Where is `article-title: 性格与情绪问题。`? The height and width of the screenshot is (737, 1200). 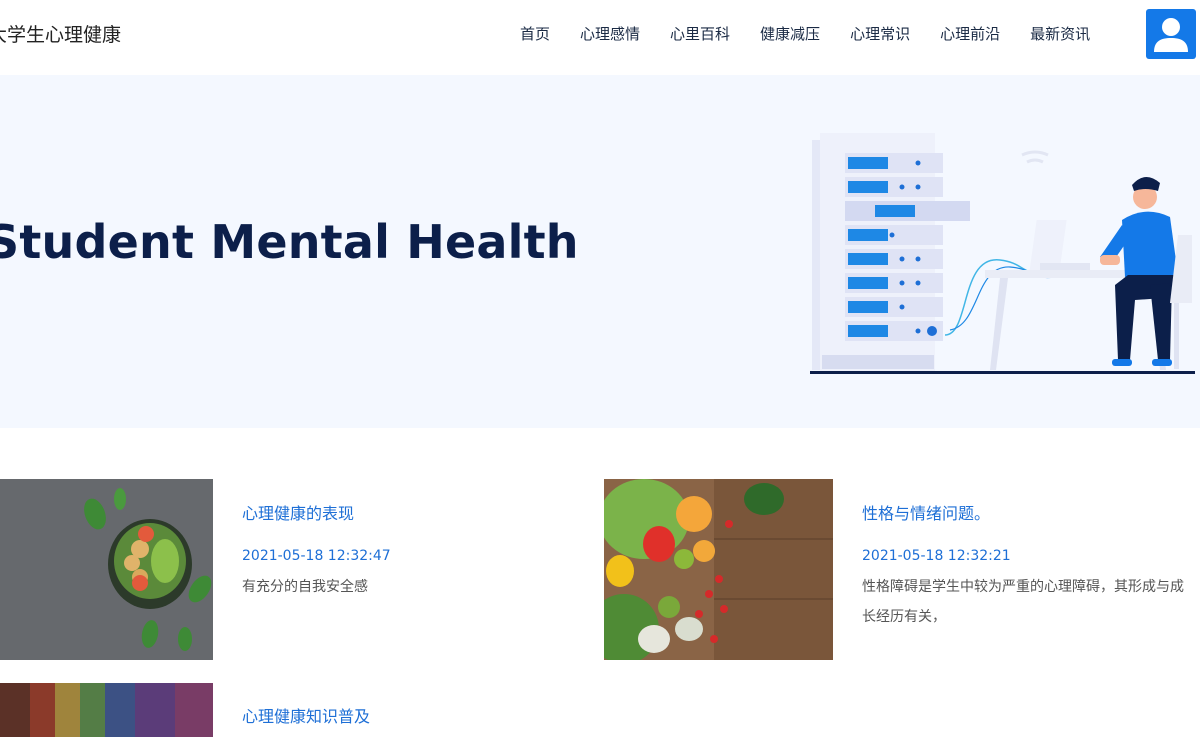 article-title: 性格与情绪问题。 is located at coordinates (926, 512).